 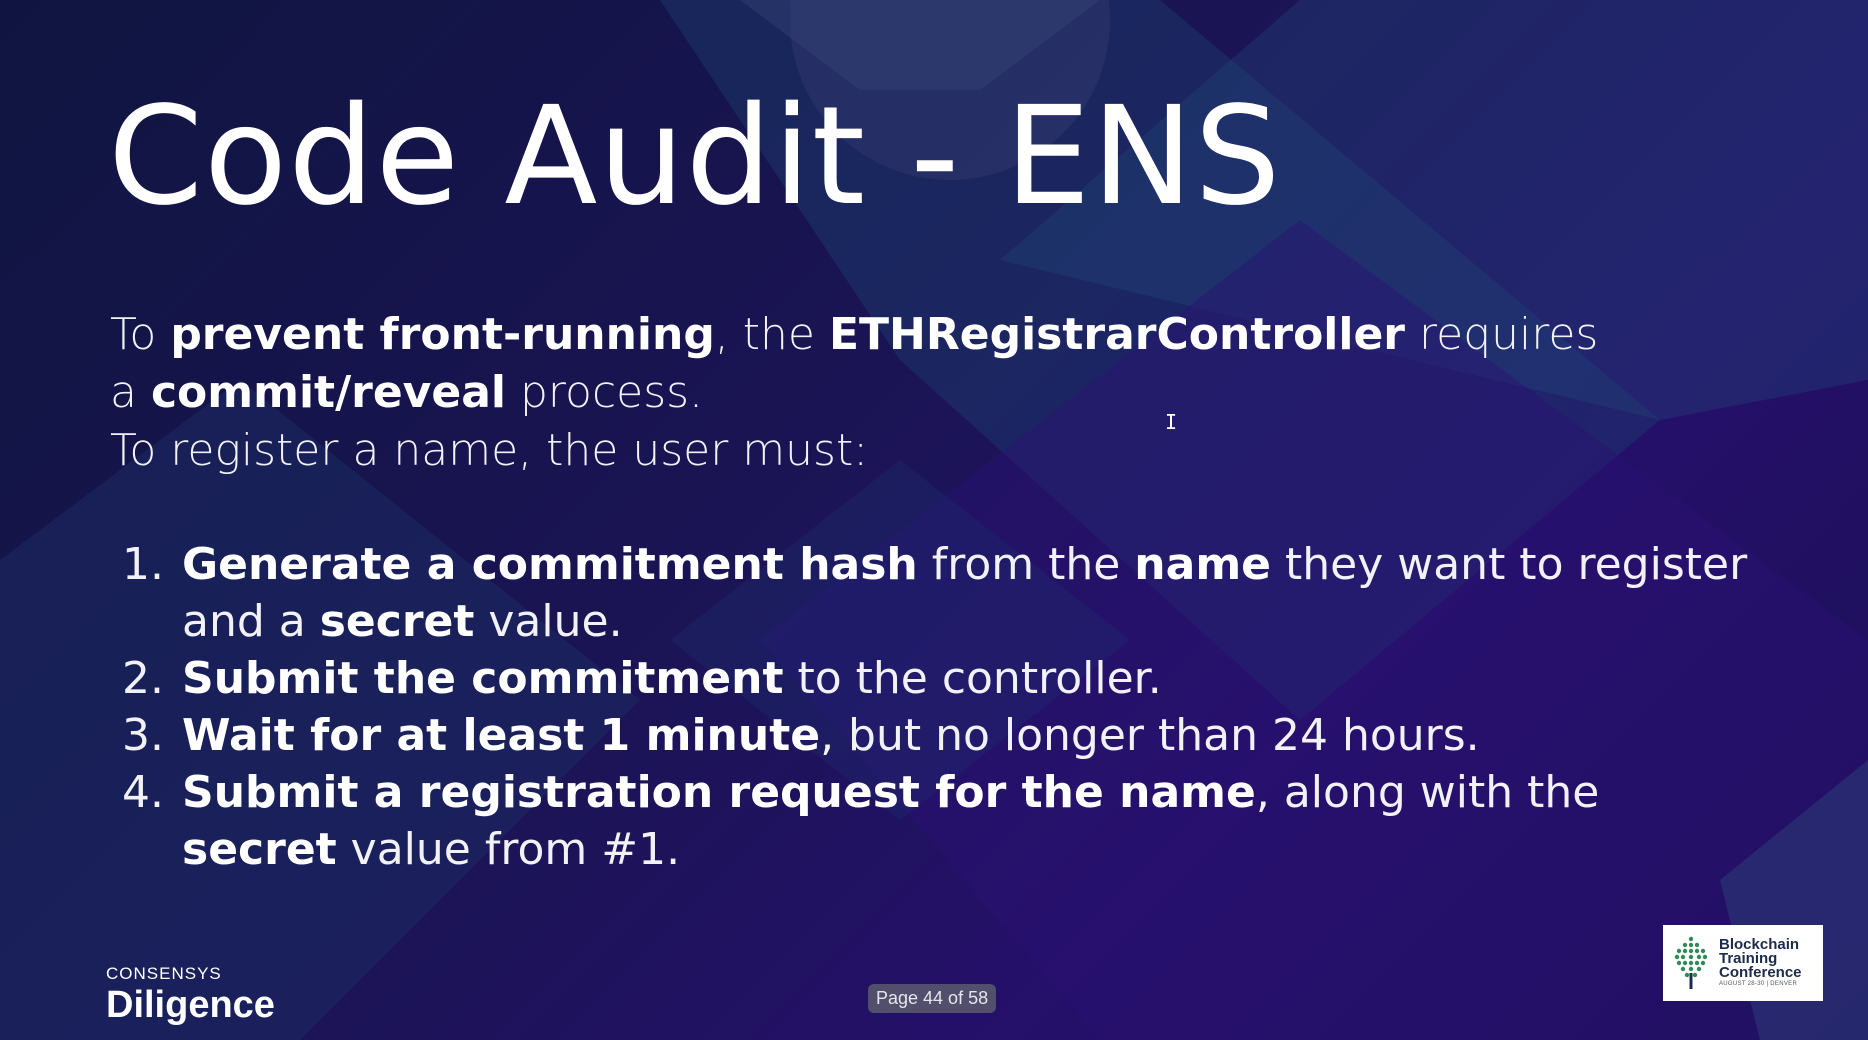 What do you see at coordinates (143, 735) in the screenshot?
I see `step-number: 3.` at bounding box center [143, 735].